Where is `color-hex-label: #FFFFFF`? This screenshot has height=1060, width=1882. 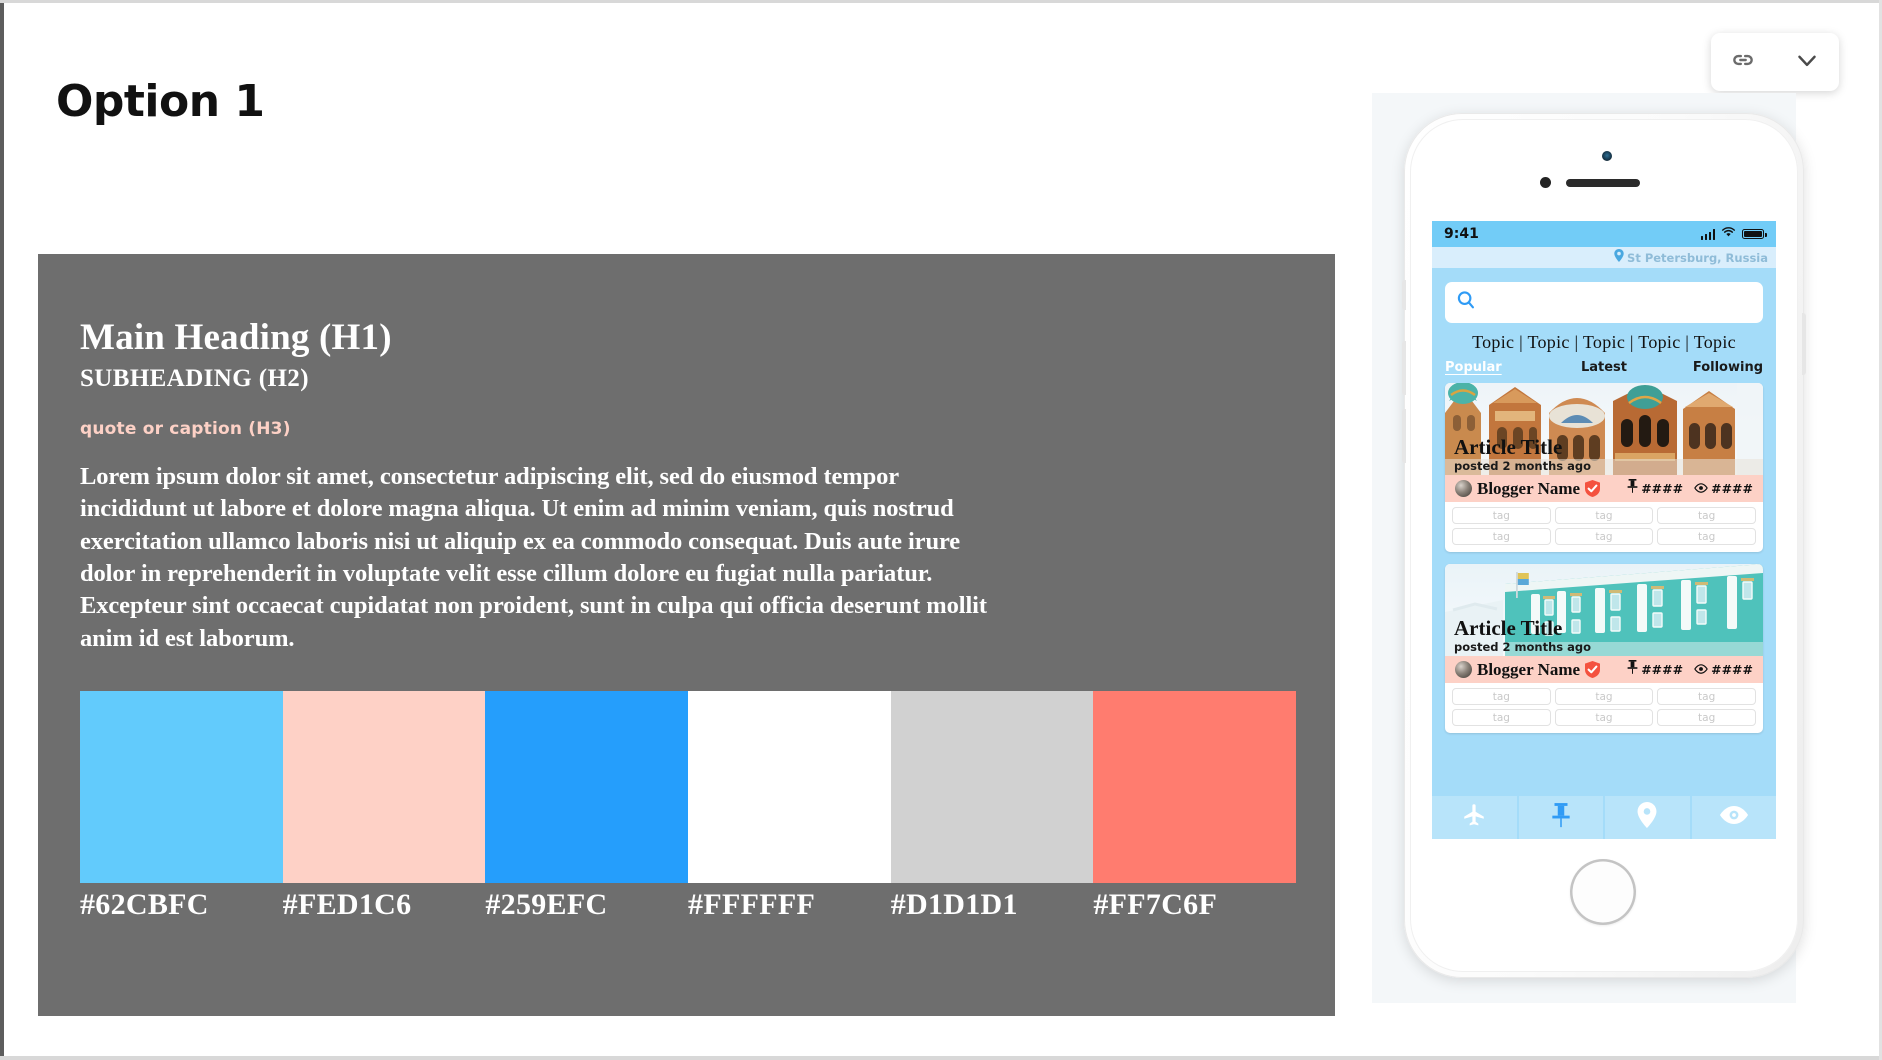 color-hex-label: #FFFFFF is located at coordinates (752, 904).